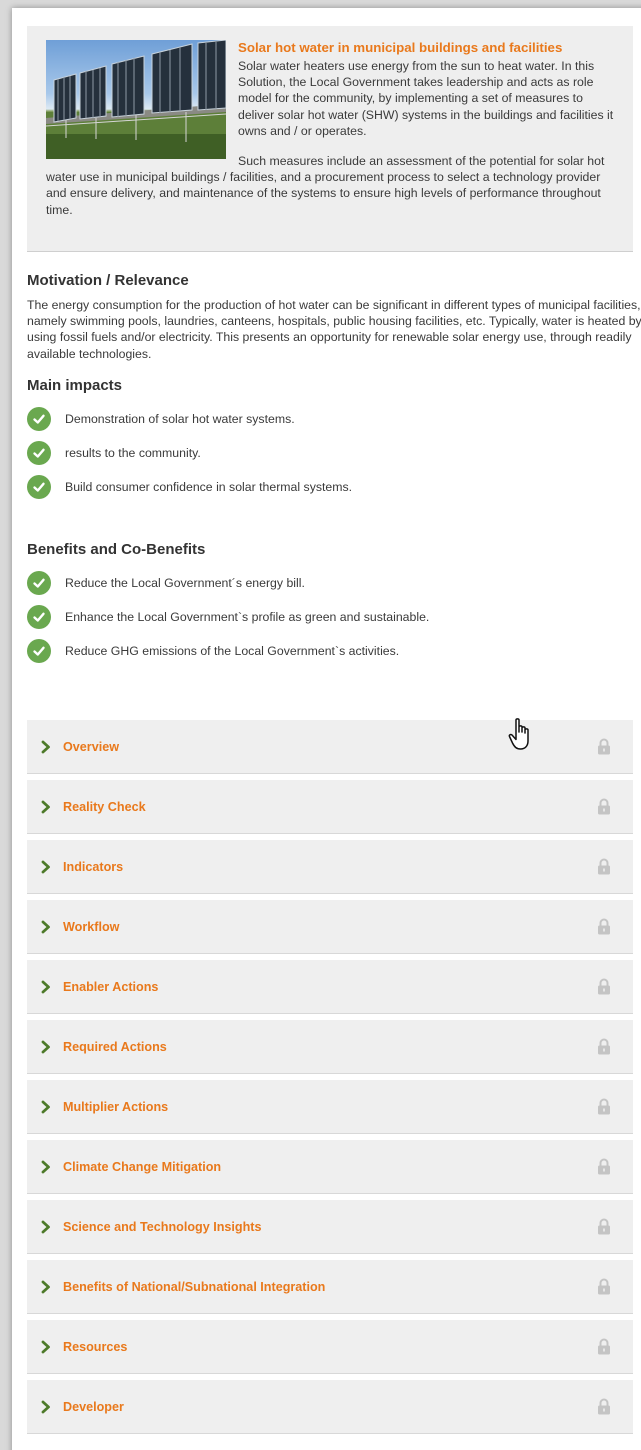 This screenshot has width=641, height=1450. What do you see at coordinates (136, 99) in the screenshot?
I see `solar-collector-image` at bounding box center [136, 99].